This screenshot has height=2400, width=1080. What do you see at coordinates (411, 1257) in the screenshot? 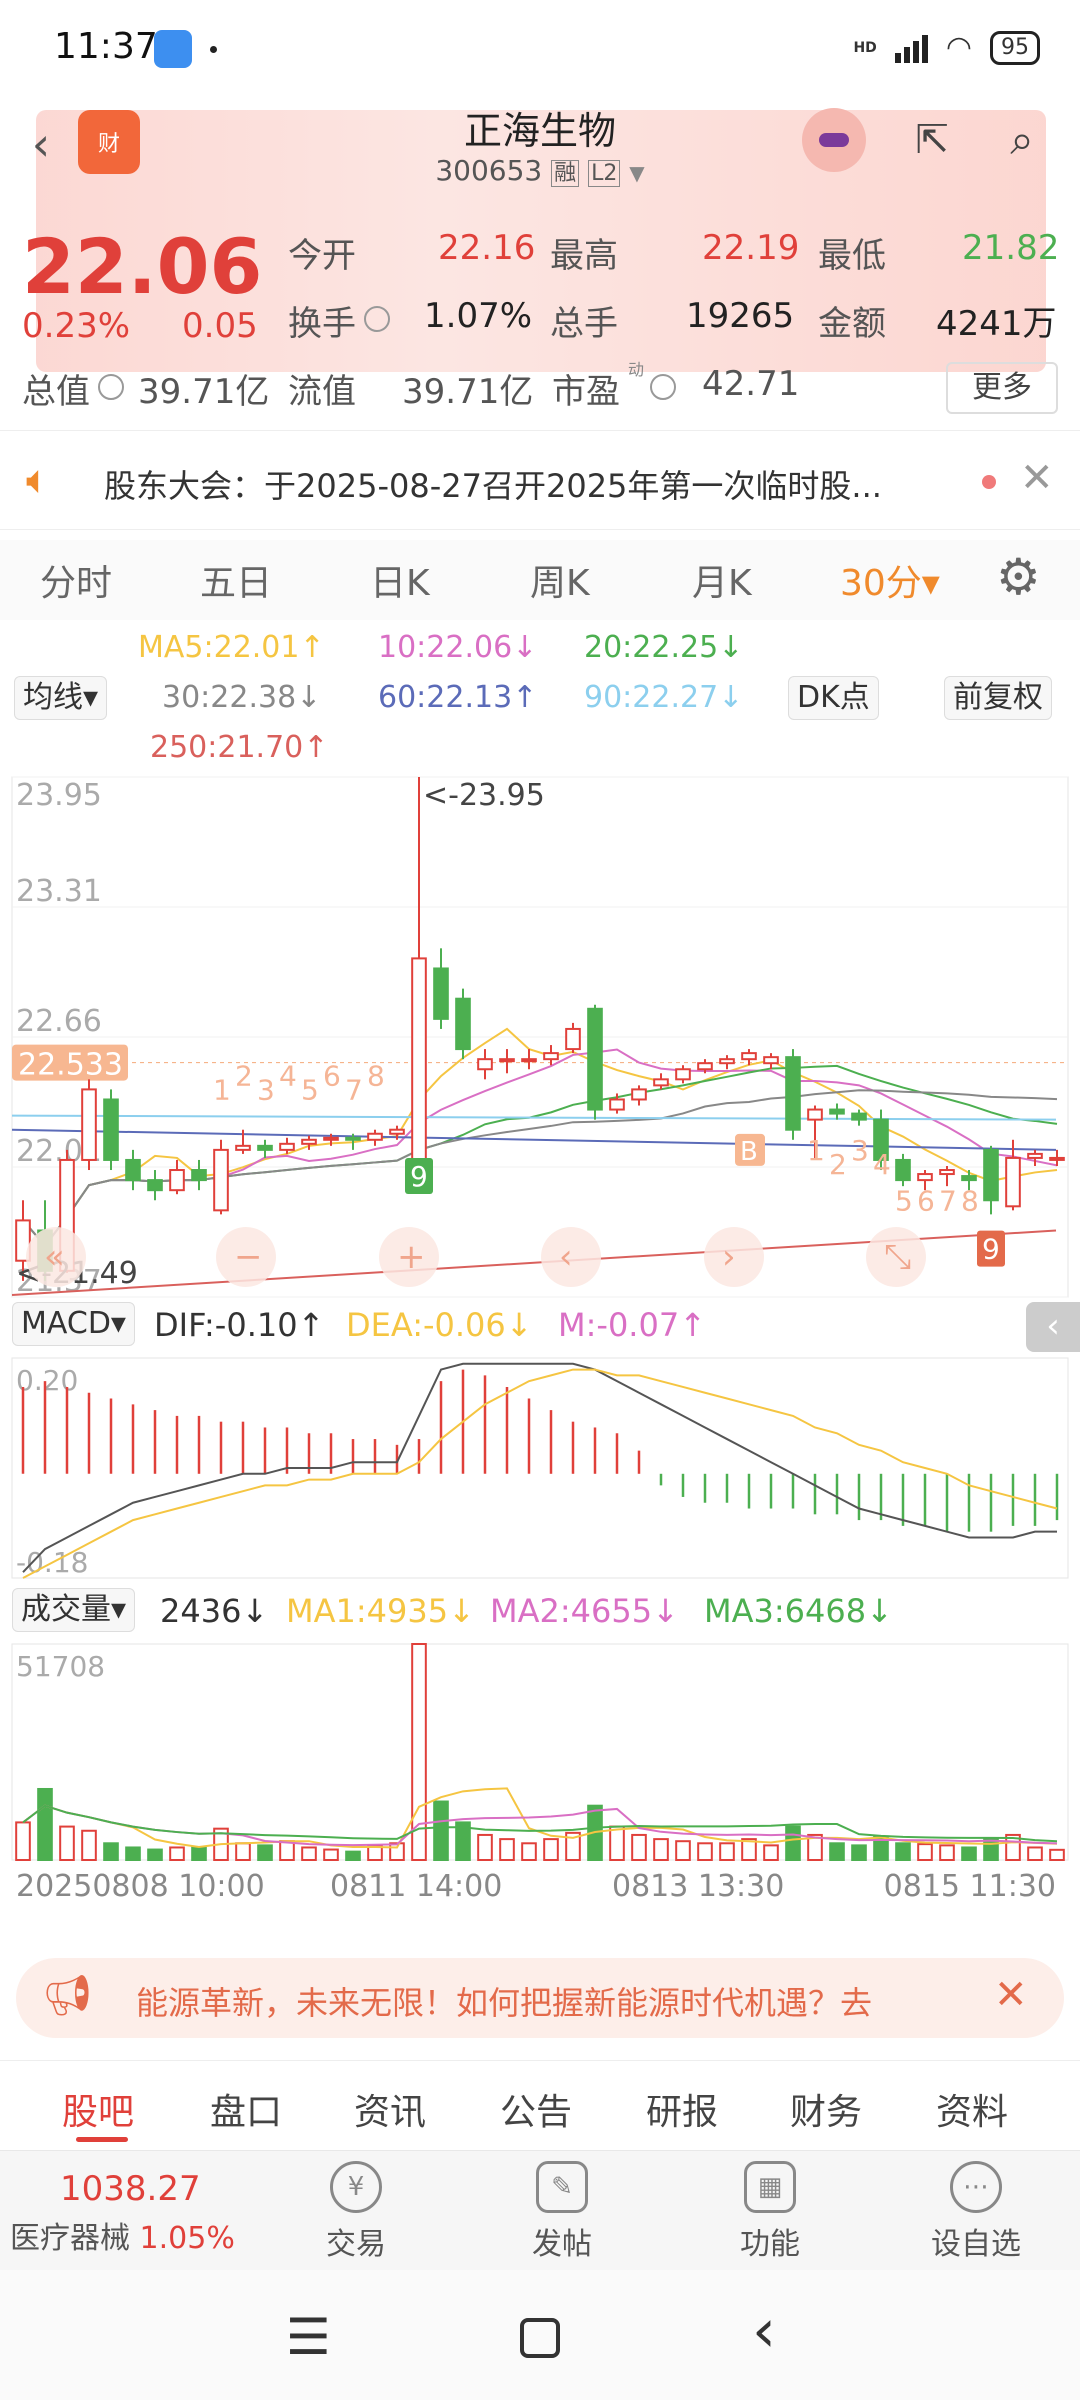
I see `chart-control-glyph: +` at bounding box center [411, 1257].